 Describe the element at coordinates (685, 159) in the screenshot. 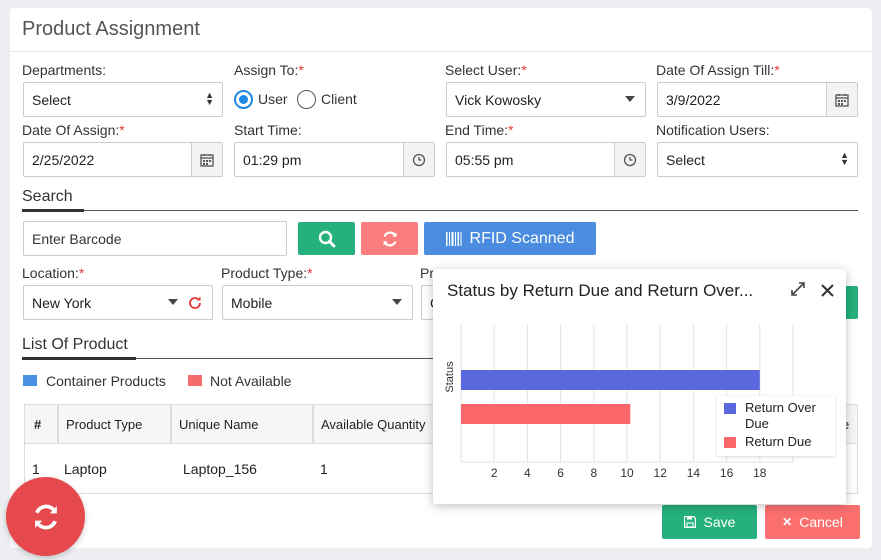

I see `notification-users-value: Select` at that location.